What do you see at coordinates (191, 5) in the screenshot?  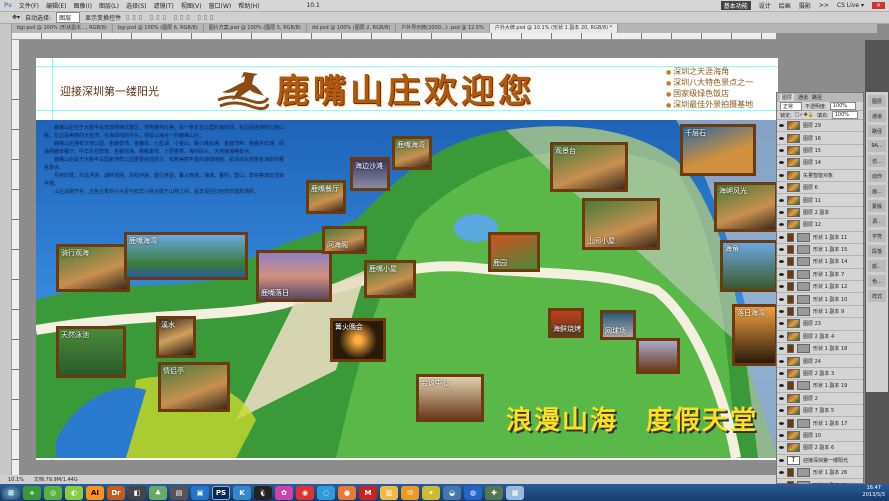 I see `menu-view: 视图(V)` at bounding box center [191, 5].